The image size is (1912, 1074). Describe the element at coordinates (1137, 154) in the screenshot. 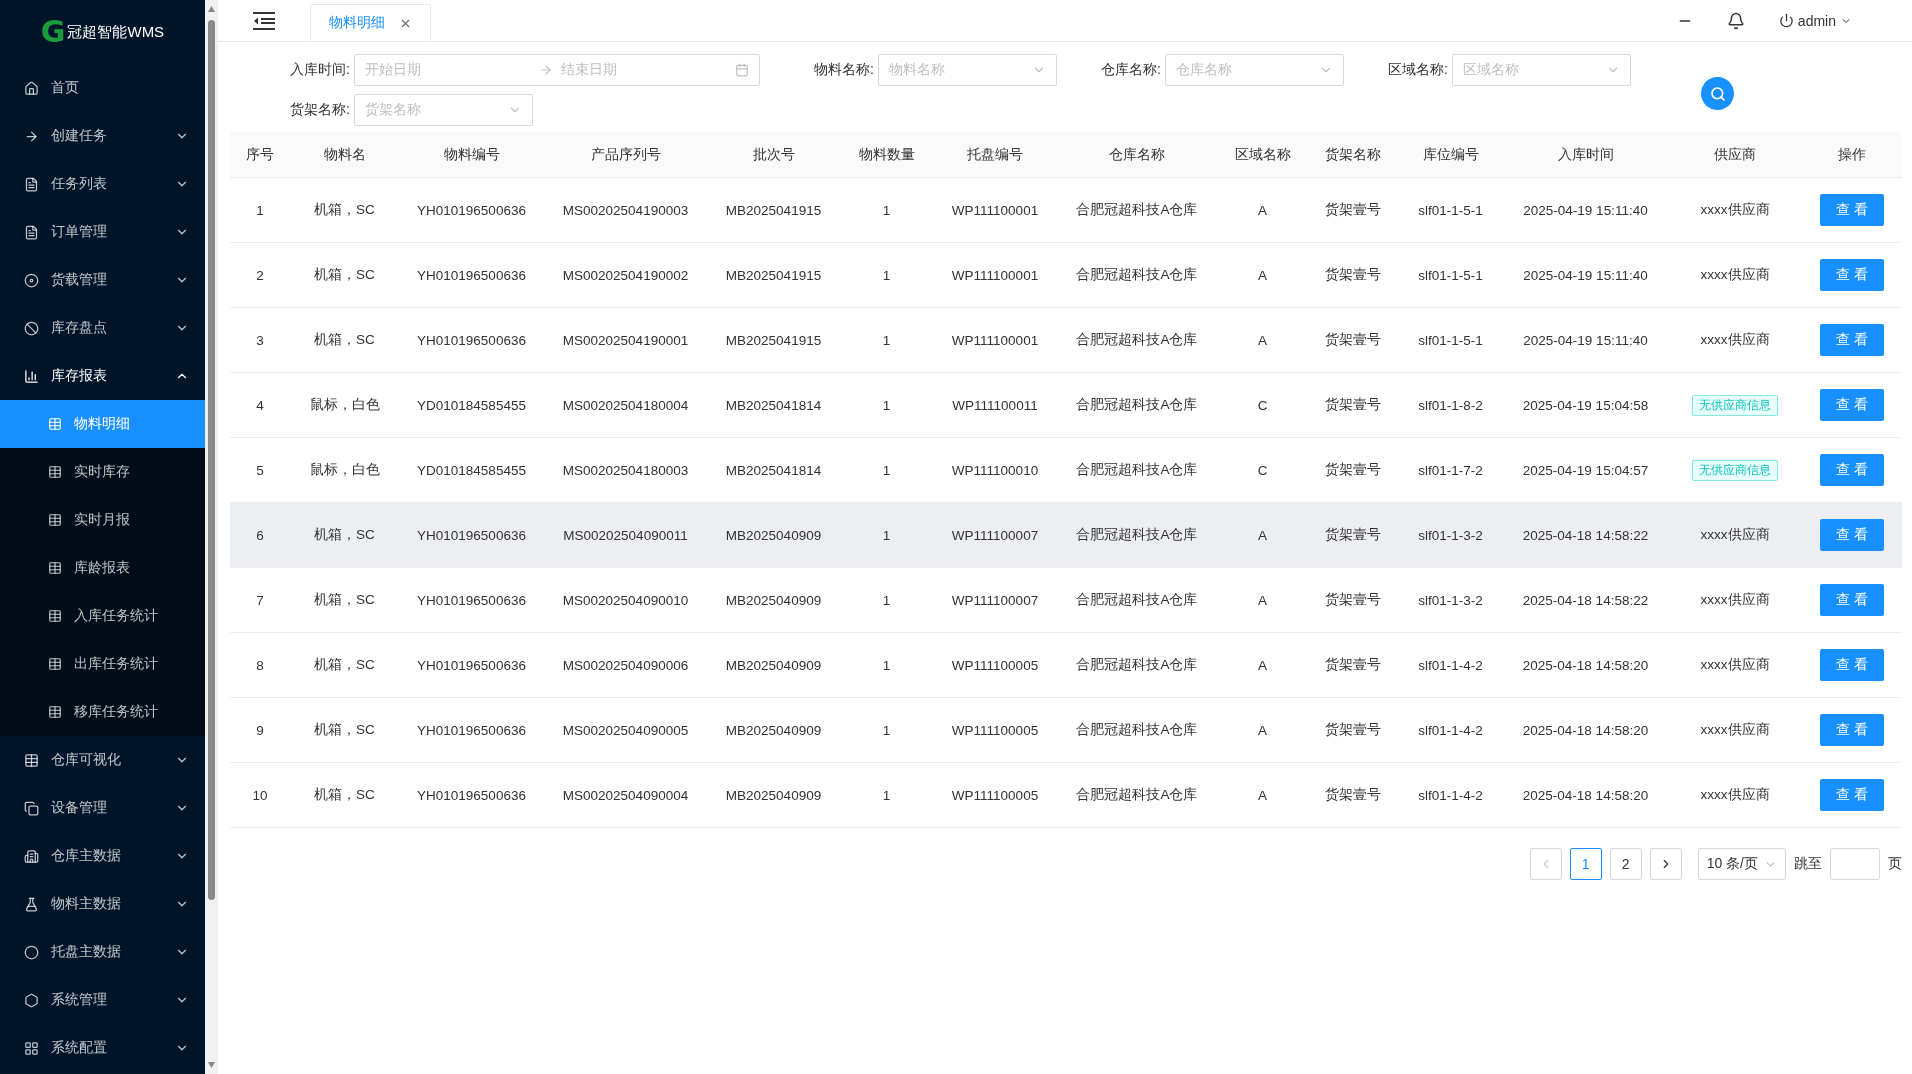

I see `column-header: 仓库名称` at that location.